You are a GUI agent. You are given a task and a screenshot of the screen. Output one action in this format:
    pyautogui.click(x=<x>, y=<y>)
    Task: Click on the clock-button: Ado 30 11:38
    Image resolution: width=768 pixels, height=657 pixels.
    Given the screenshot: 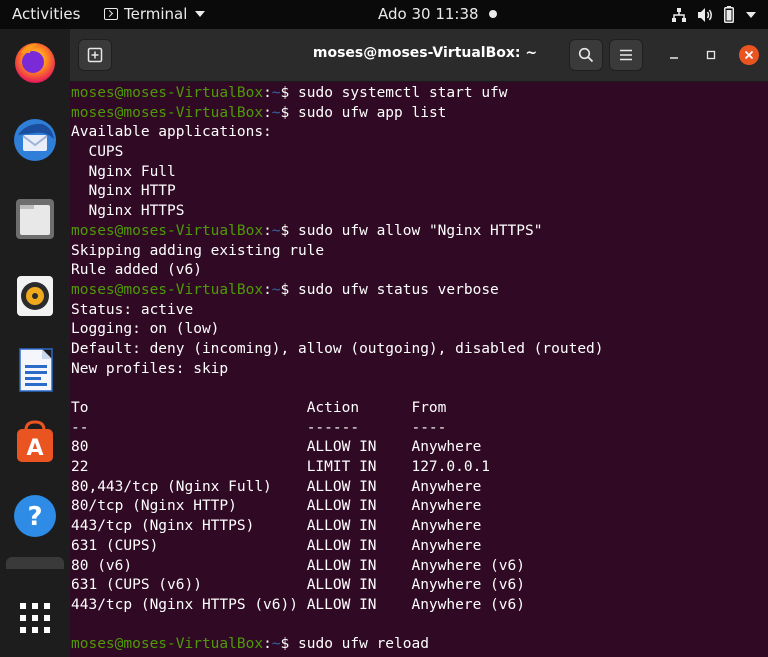 What is the action you would take?
    pyautogui.click(x=437, y=14)
    